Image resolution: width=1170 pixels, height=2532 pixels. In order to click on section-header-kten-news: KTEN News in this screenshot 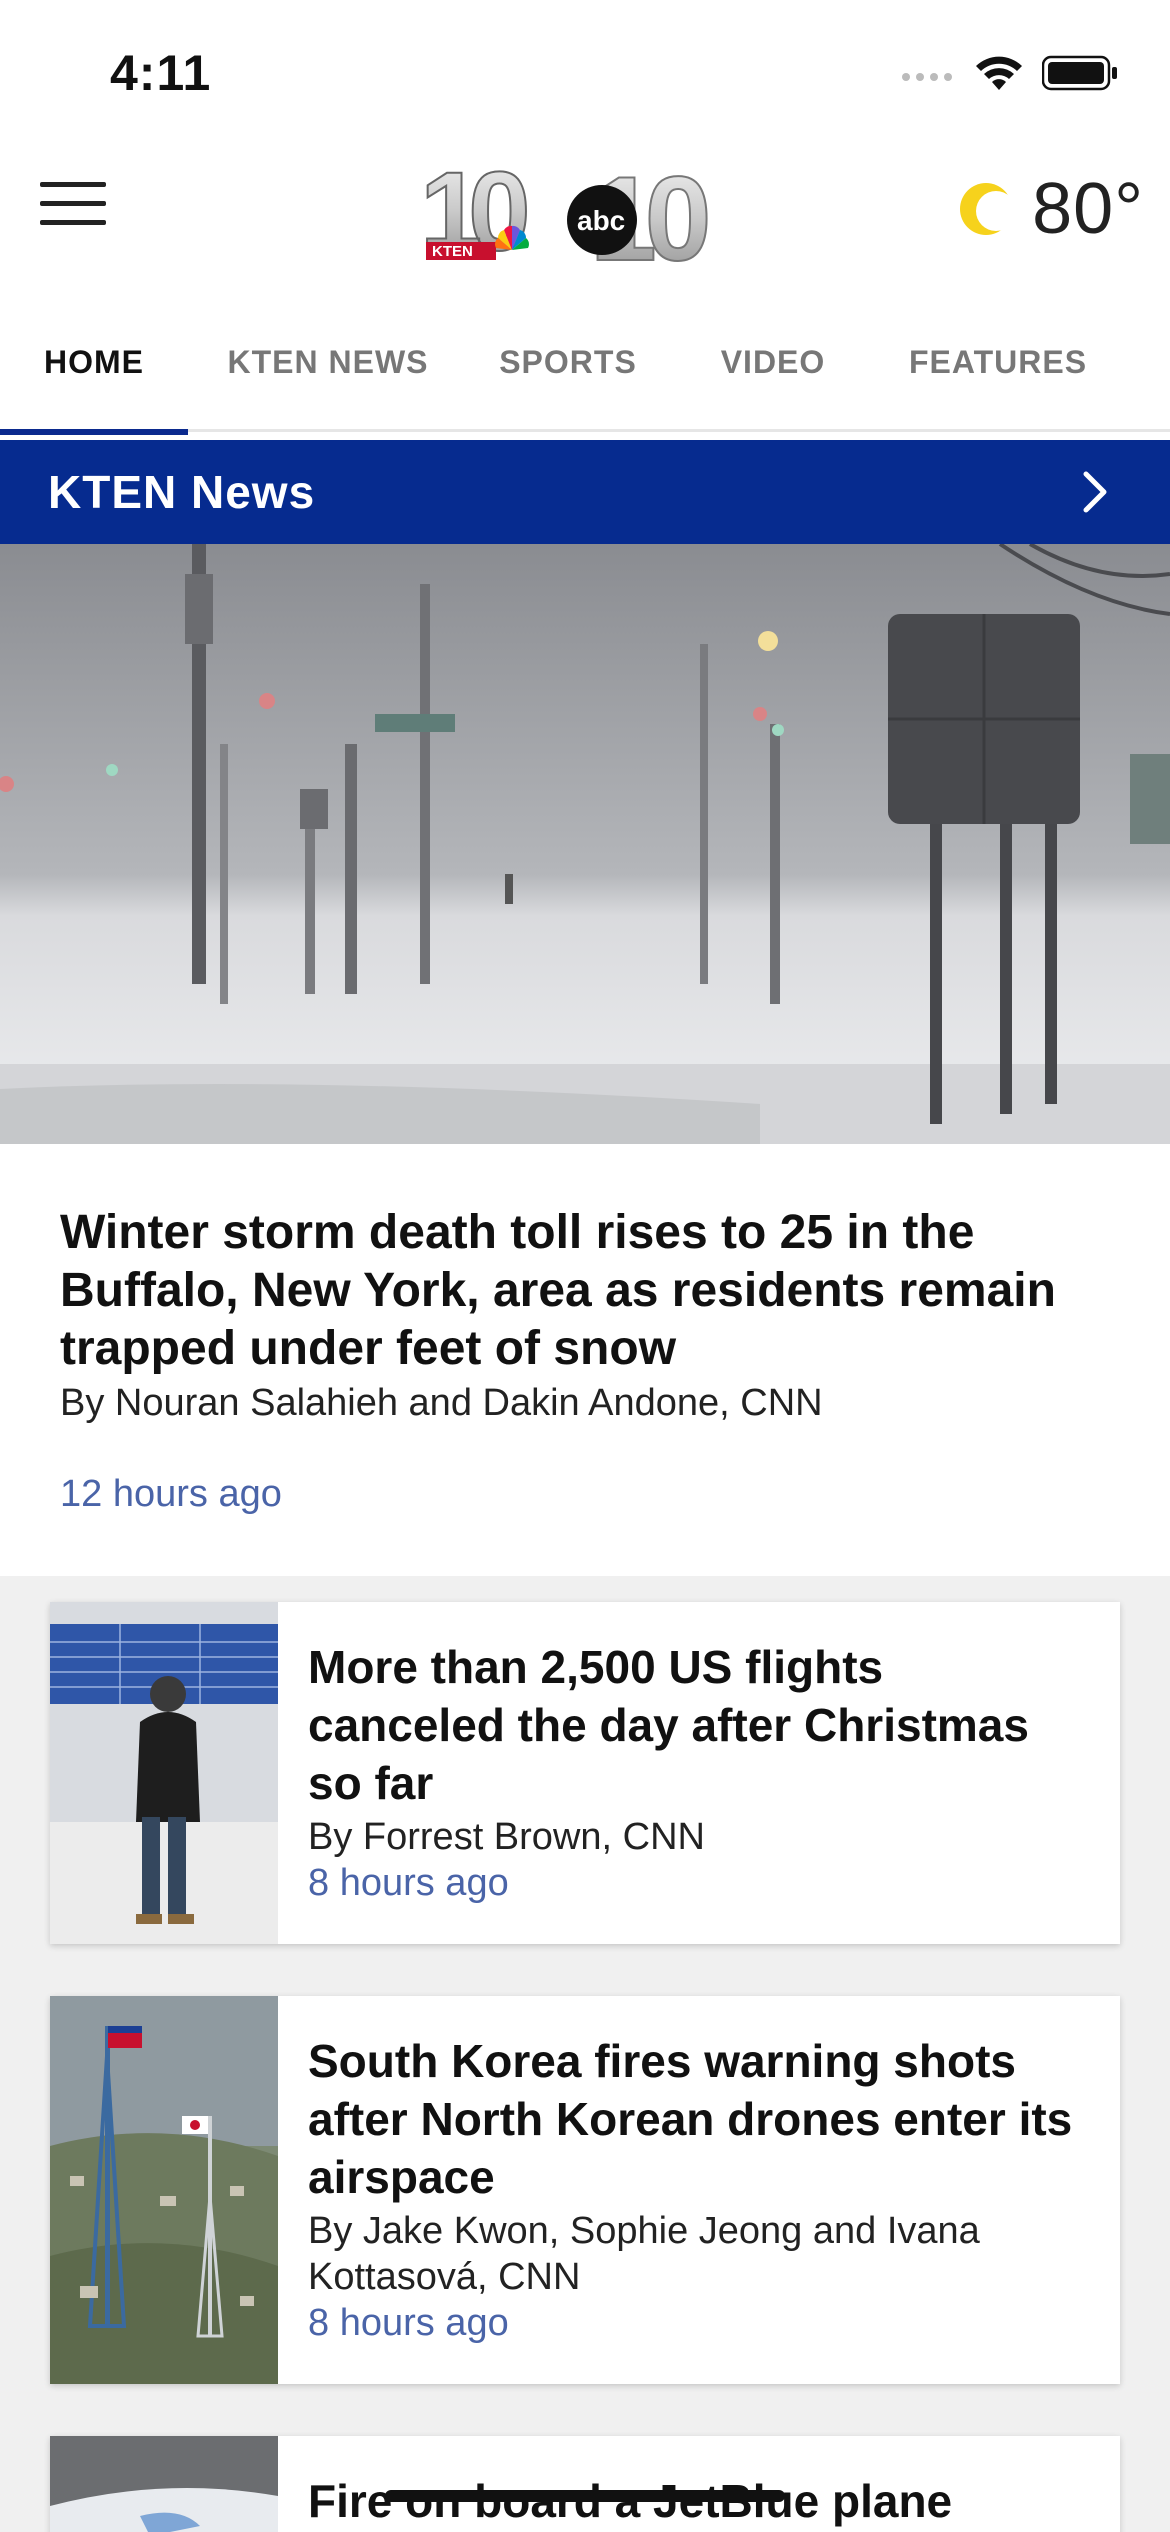, I will do `click(585, 492)`.